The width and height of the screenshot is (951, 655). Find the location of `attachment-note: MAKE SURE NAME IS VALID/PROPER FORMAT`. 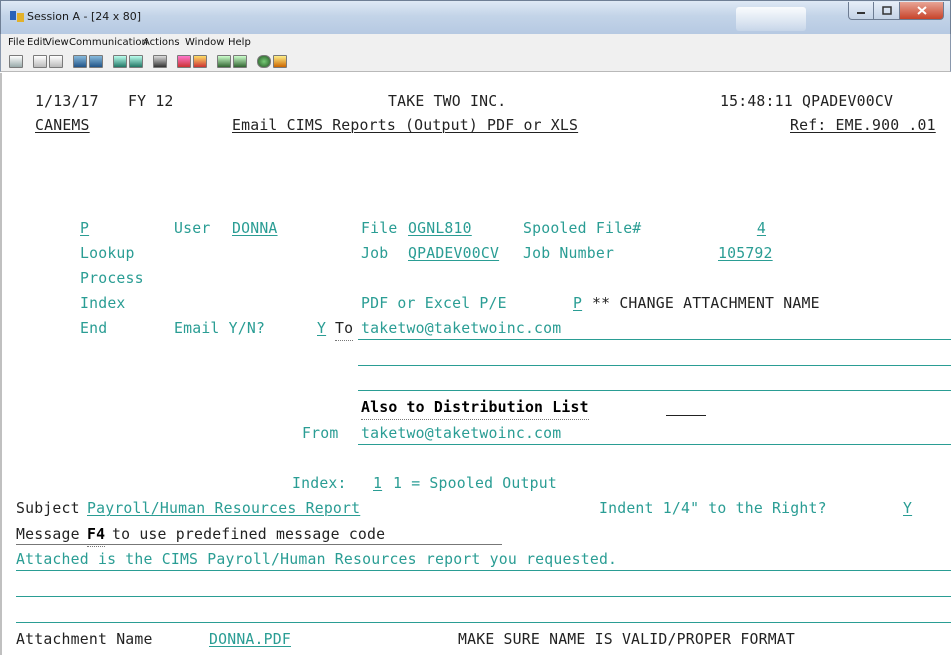

attachment-note: MAKE SURE NAME IS VALID/PROPER FORMAT is located at coordinates (627, 639).